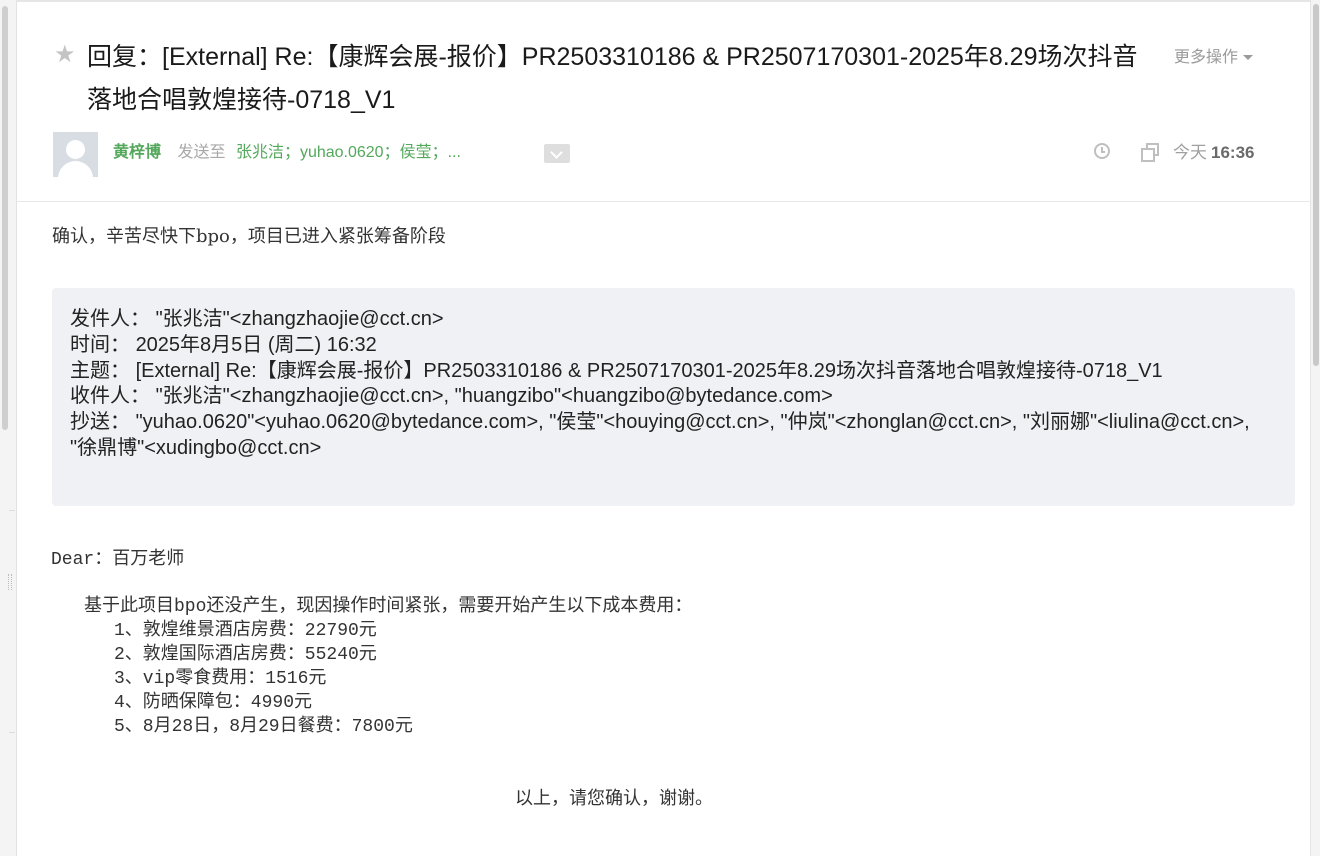  What do you see at coordinates (1248, 58) in the screenshot?
I see `caret-down-icon` at bounding box center [1248, 58].